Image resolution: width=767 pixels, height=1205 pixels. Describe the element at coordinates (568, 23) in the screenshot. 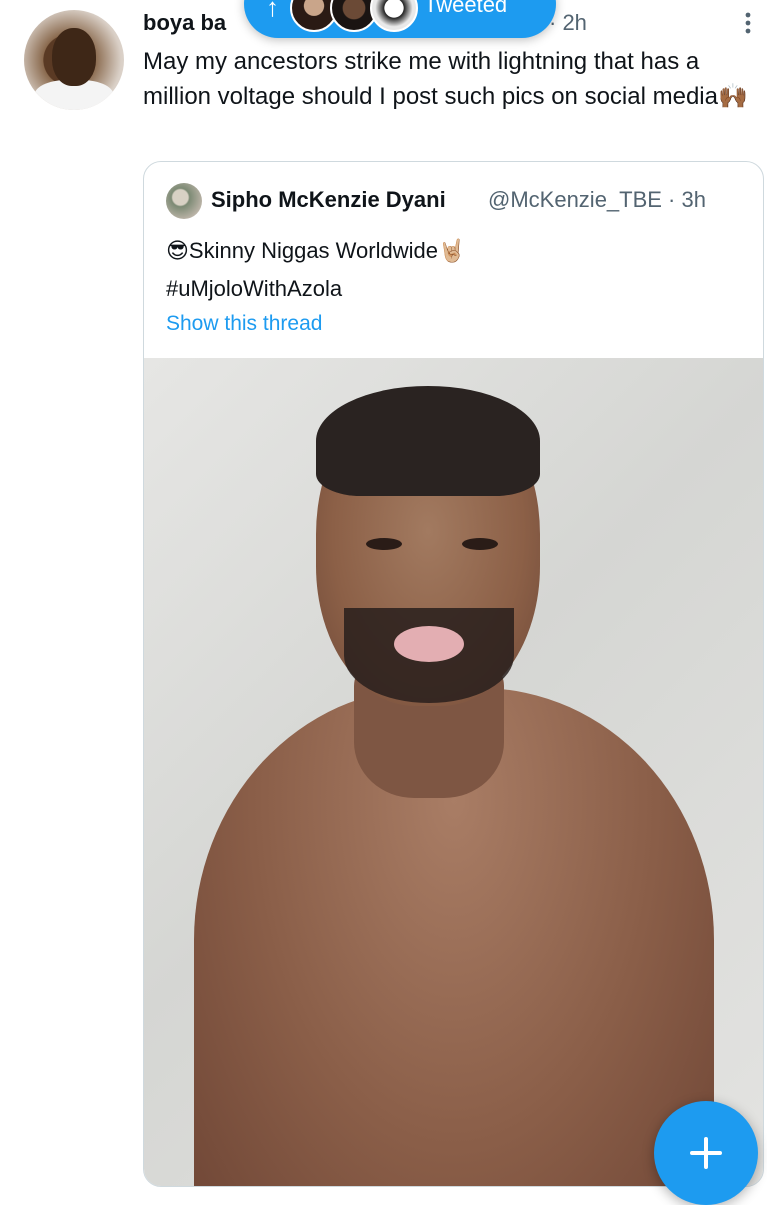

I see `tweet-time: · 2h` at that location.